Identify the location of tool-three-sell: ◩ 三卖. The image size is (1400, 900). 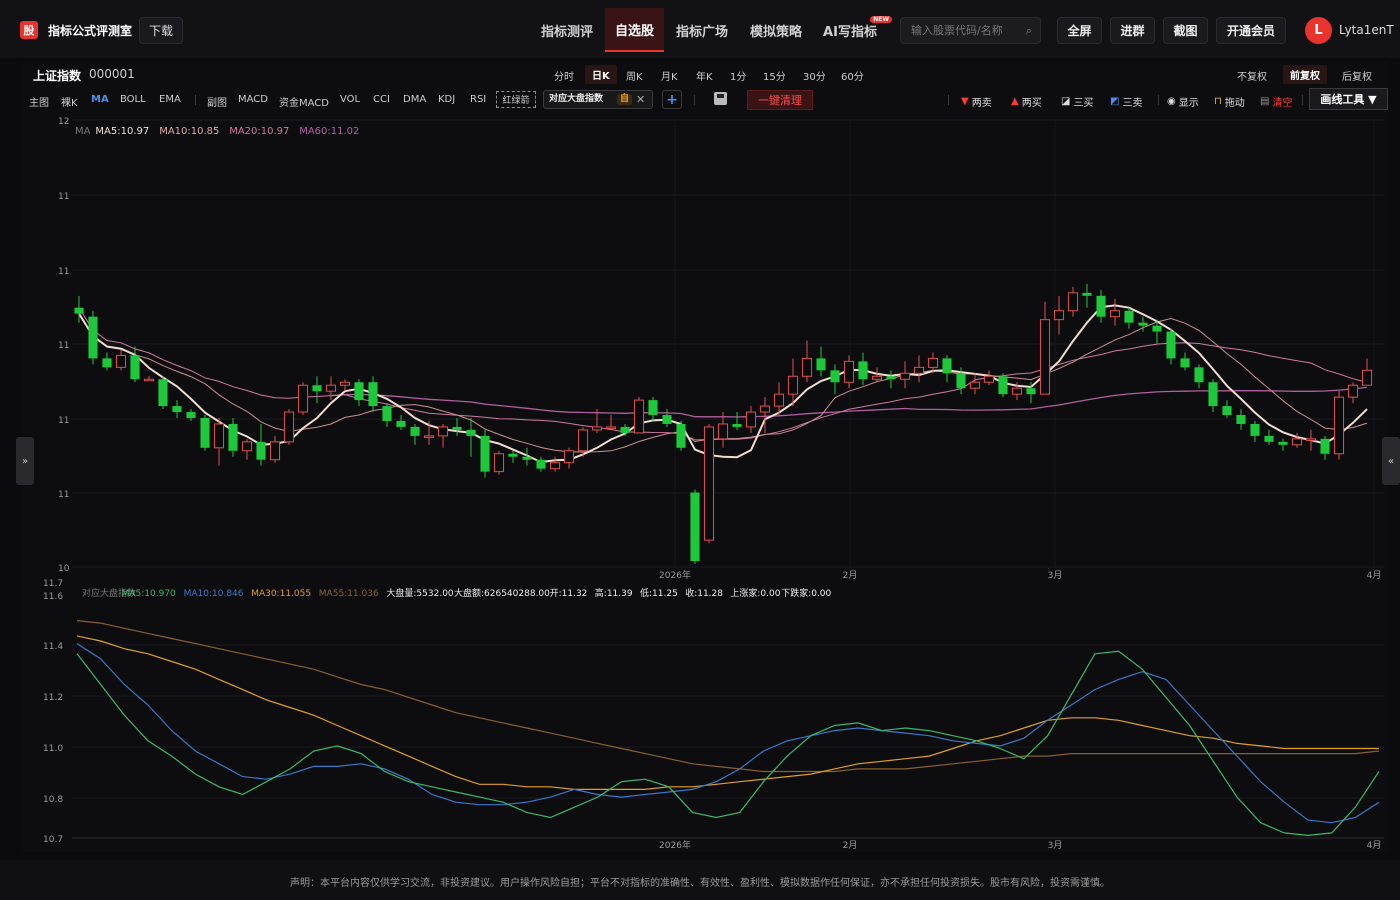
(1126, 101).